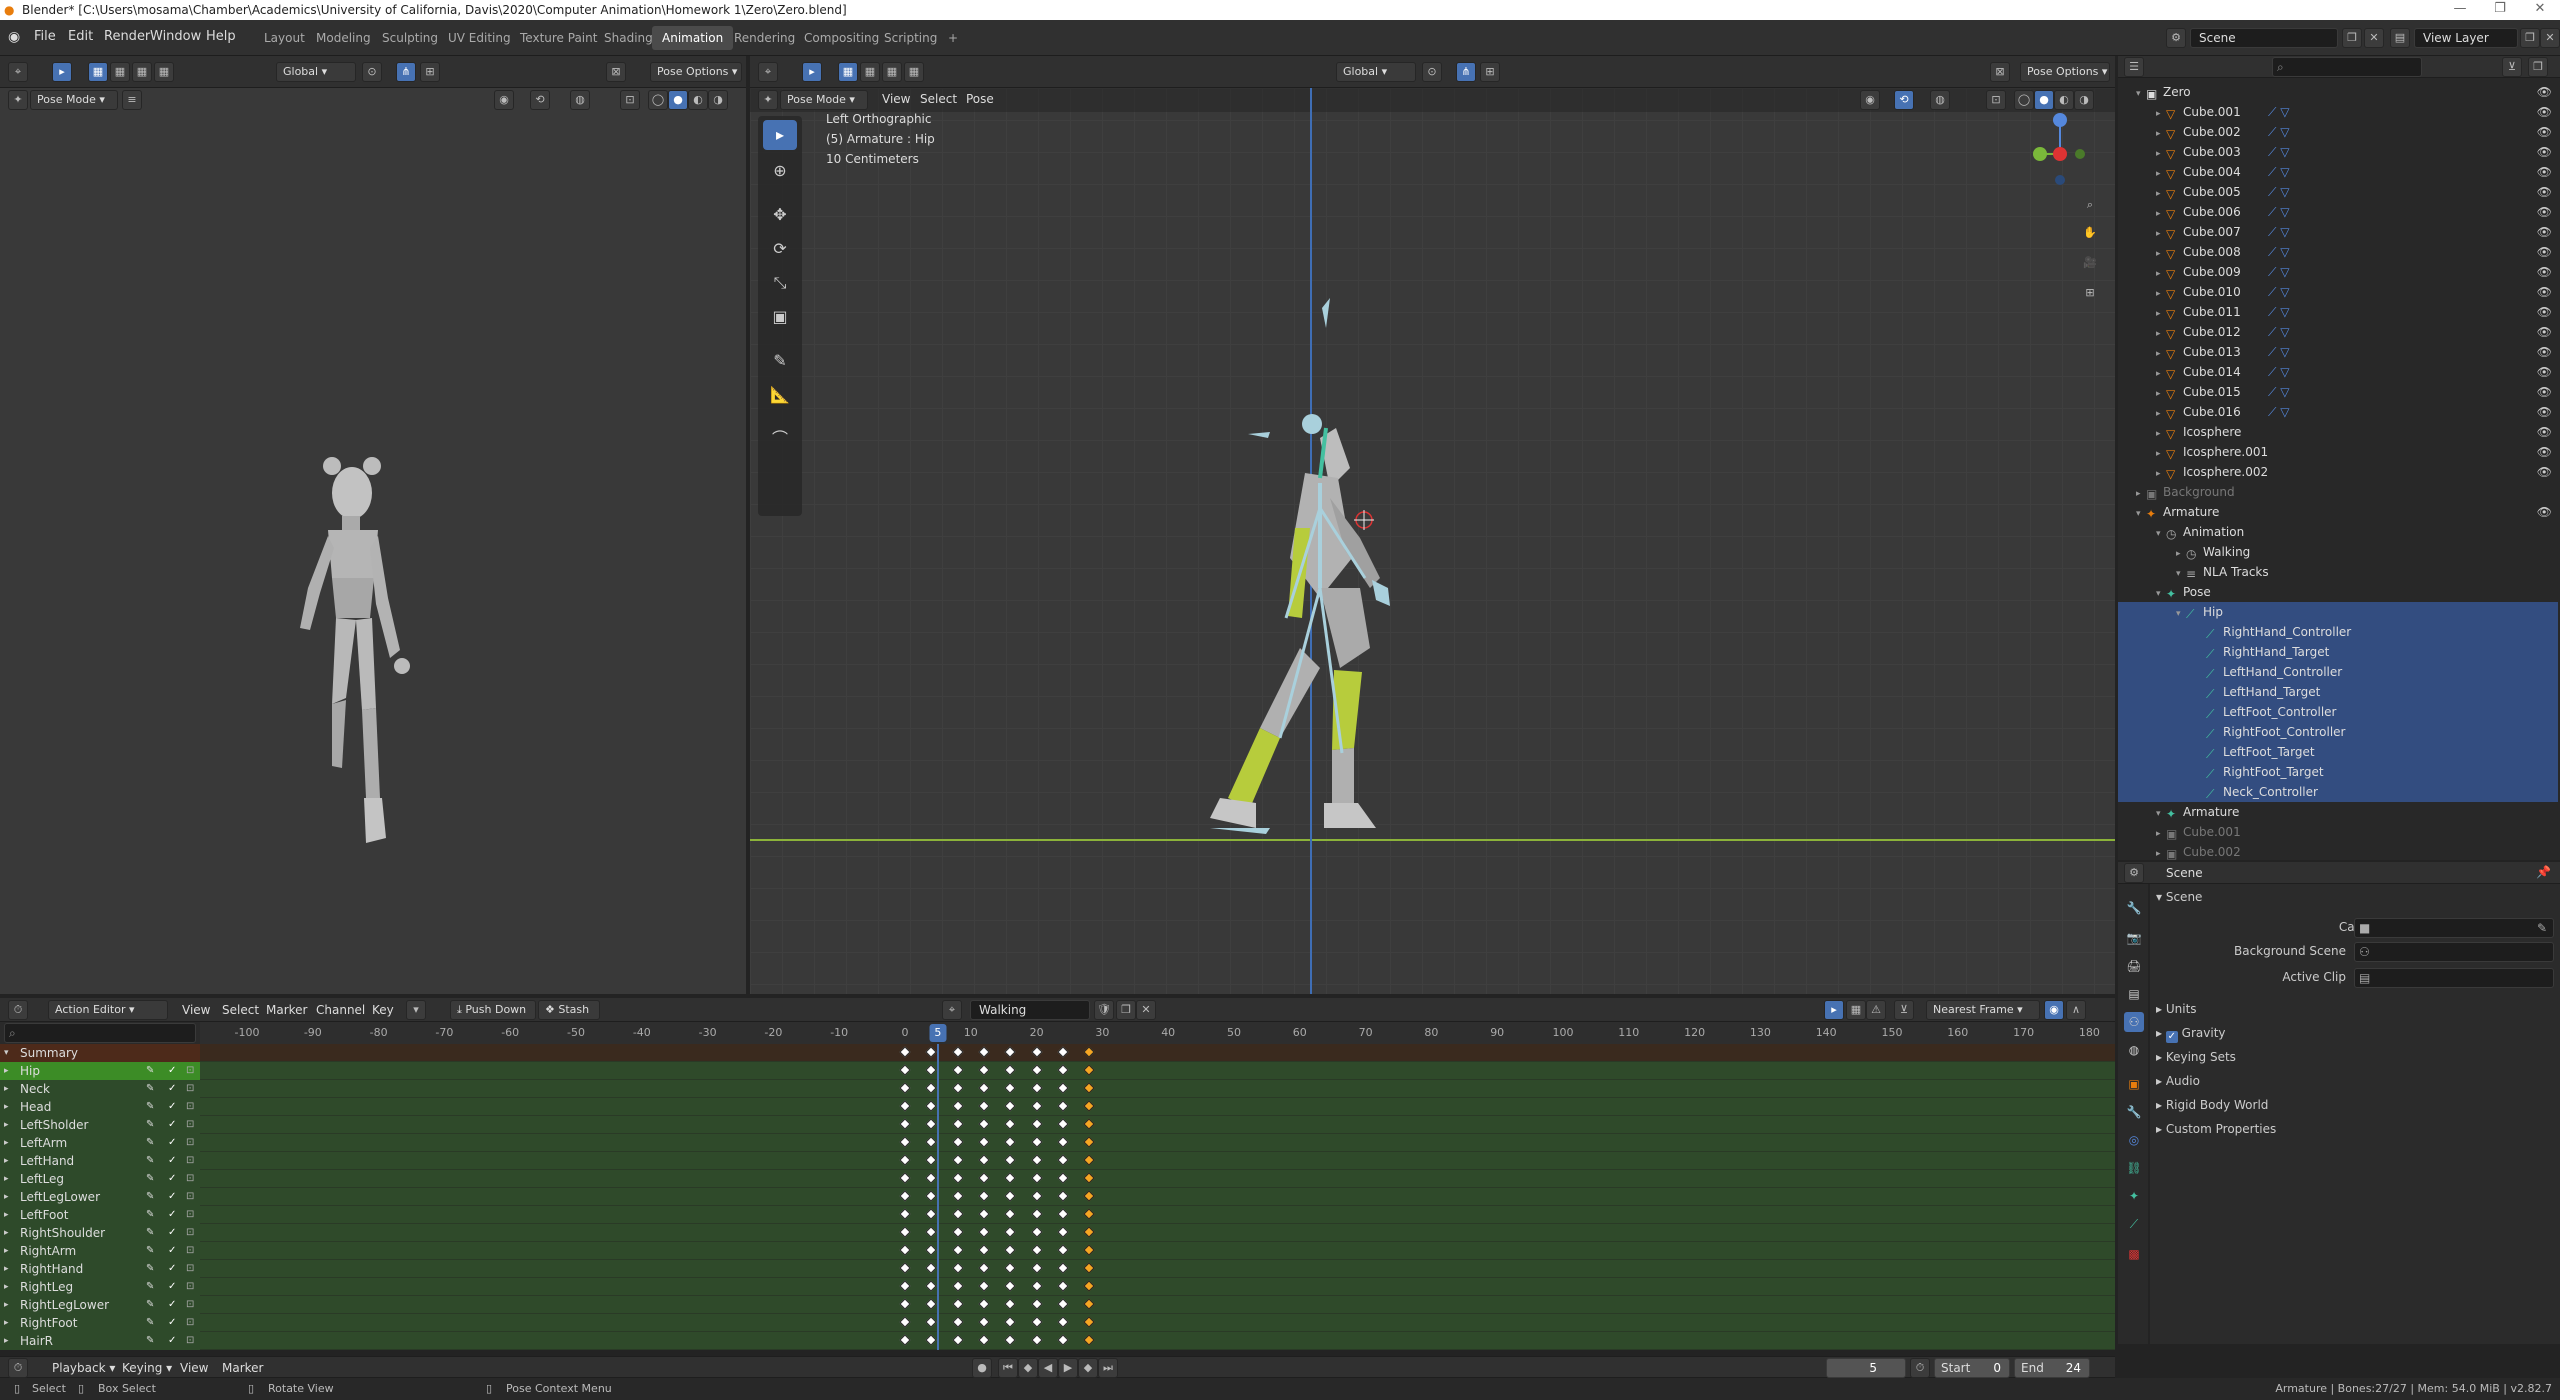 Image resolution: width=2560 pixels, height=1400 pixels. Describe the element at coordinates (824, 100) in the screenshot. I see `pose-mode-dropdown: Pose Mode ▾` at that location.